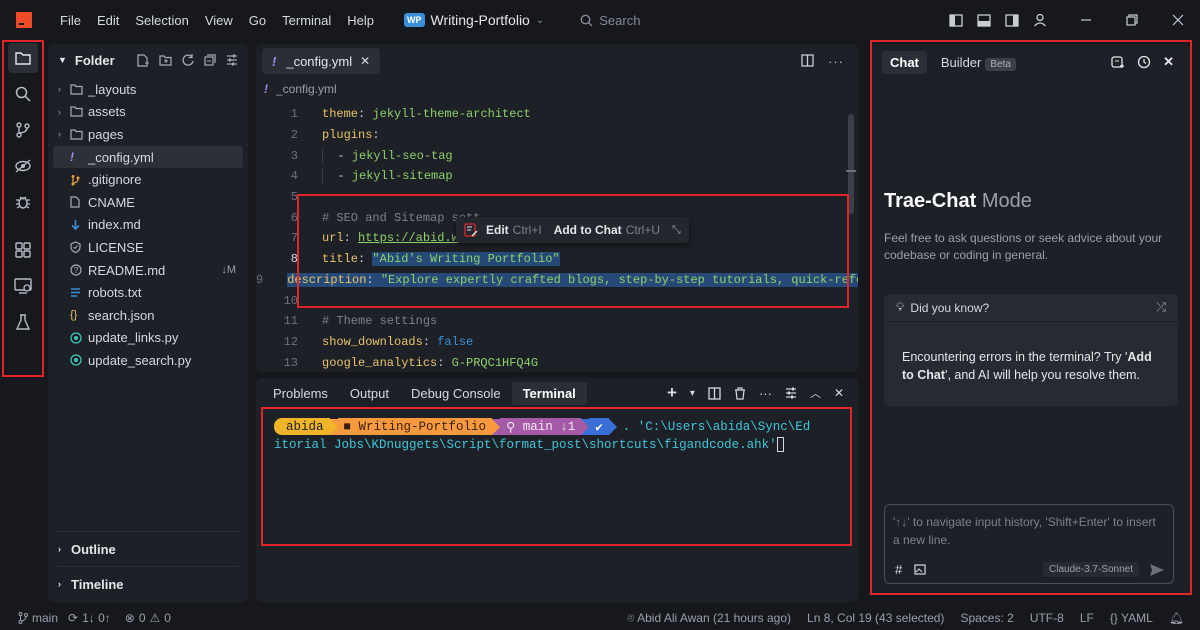 The height and width of the screenshot is (630, 1200). What do you see at coordinates (984, 20) in the screenshot?
I see `toggle-panel-icon` at bounding box center [984, 20].